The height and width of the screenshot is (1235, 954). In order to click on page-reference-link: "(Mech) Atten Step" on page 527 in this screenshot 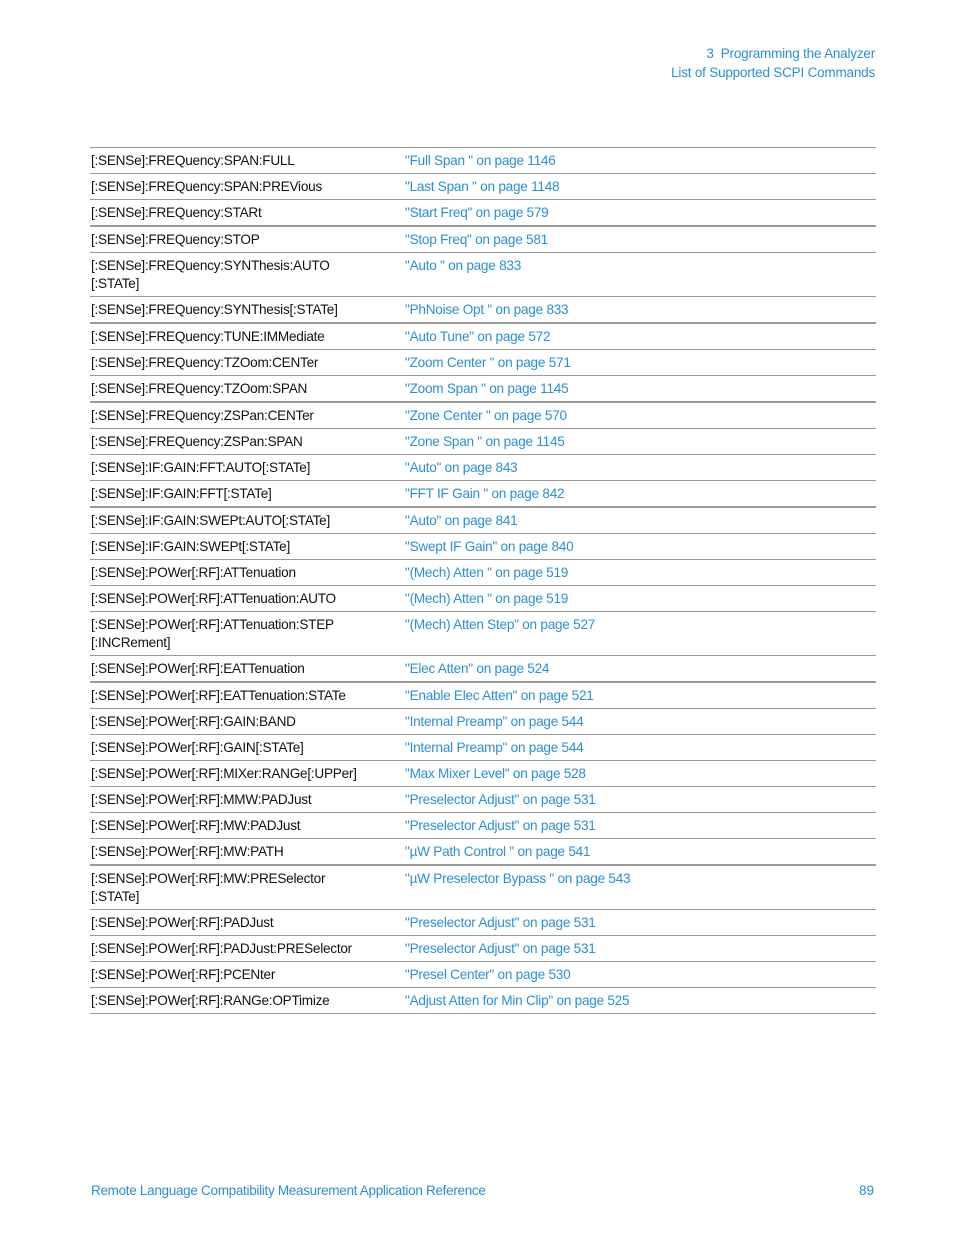, I will do `click(640, 634)`.